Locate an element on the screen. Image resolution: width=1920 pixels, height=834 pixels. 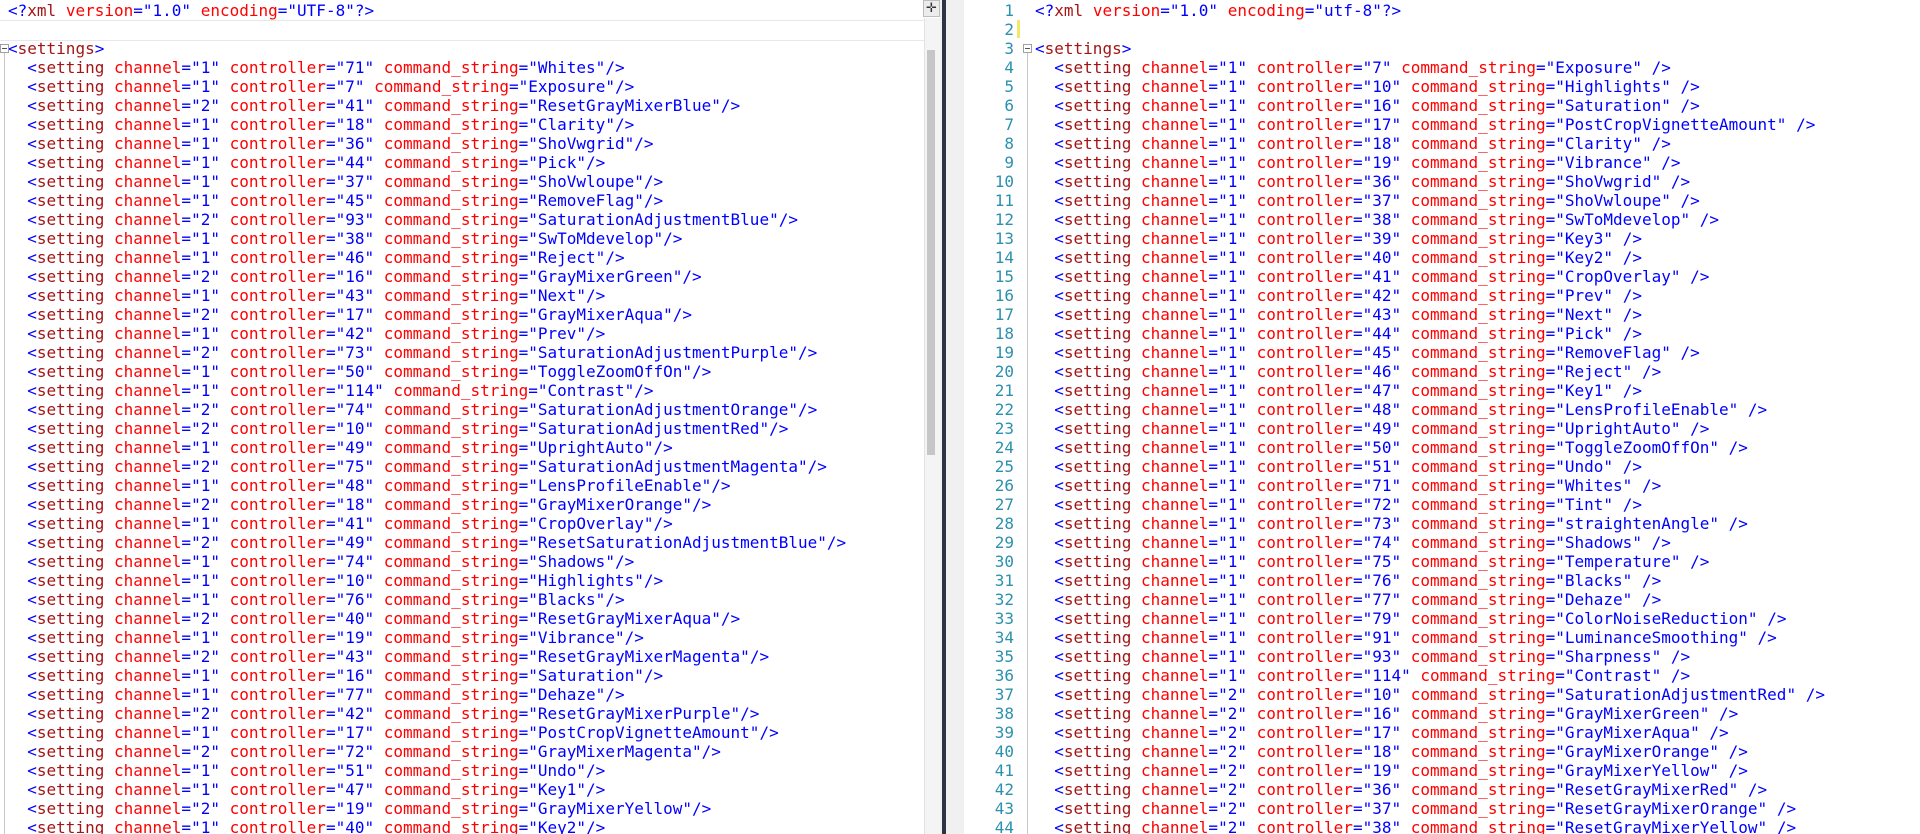
xml-declaration-line: <?xml version="1.0" encoding="utf-8"?> is located at coordinates (1218, 10).